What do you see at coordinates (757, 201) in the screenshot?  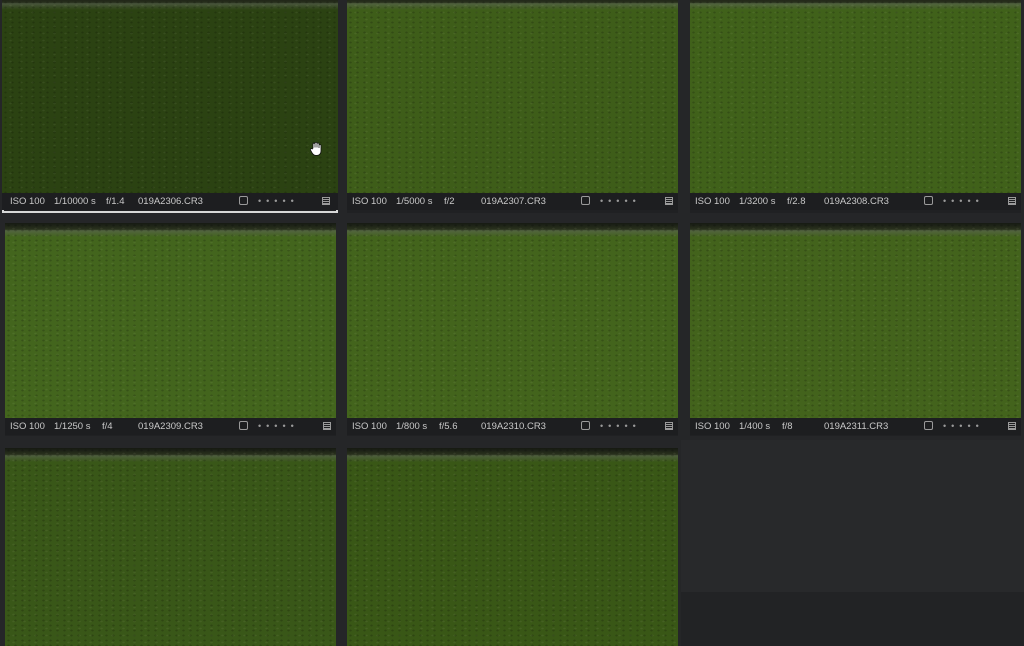 I see `shutter-value: 1/3200 s` at bounding box center [757, 201].